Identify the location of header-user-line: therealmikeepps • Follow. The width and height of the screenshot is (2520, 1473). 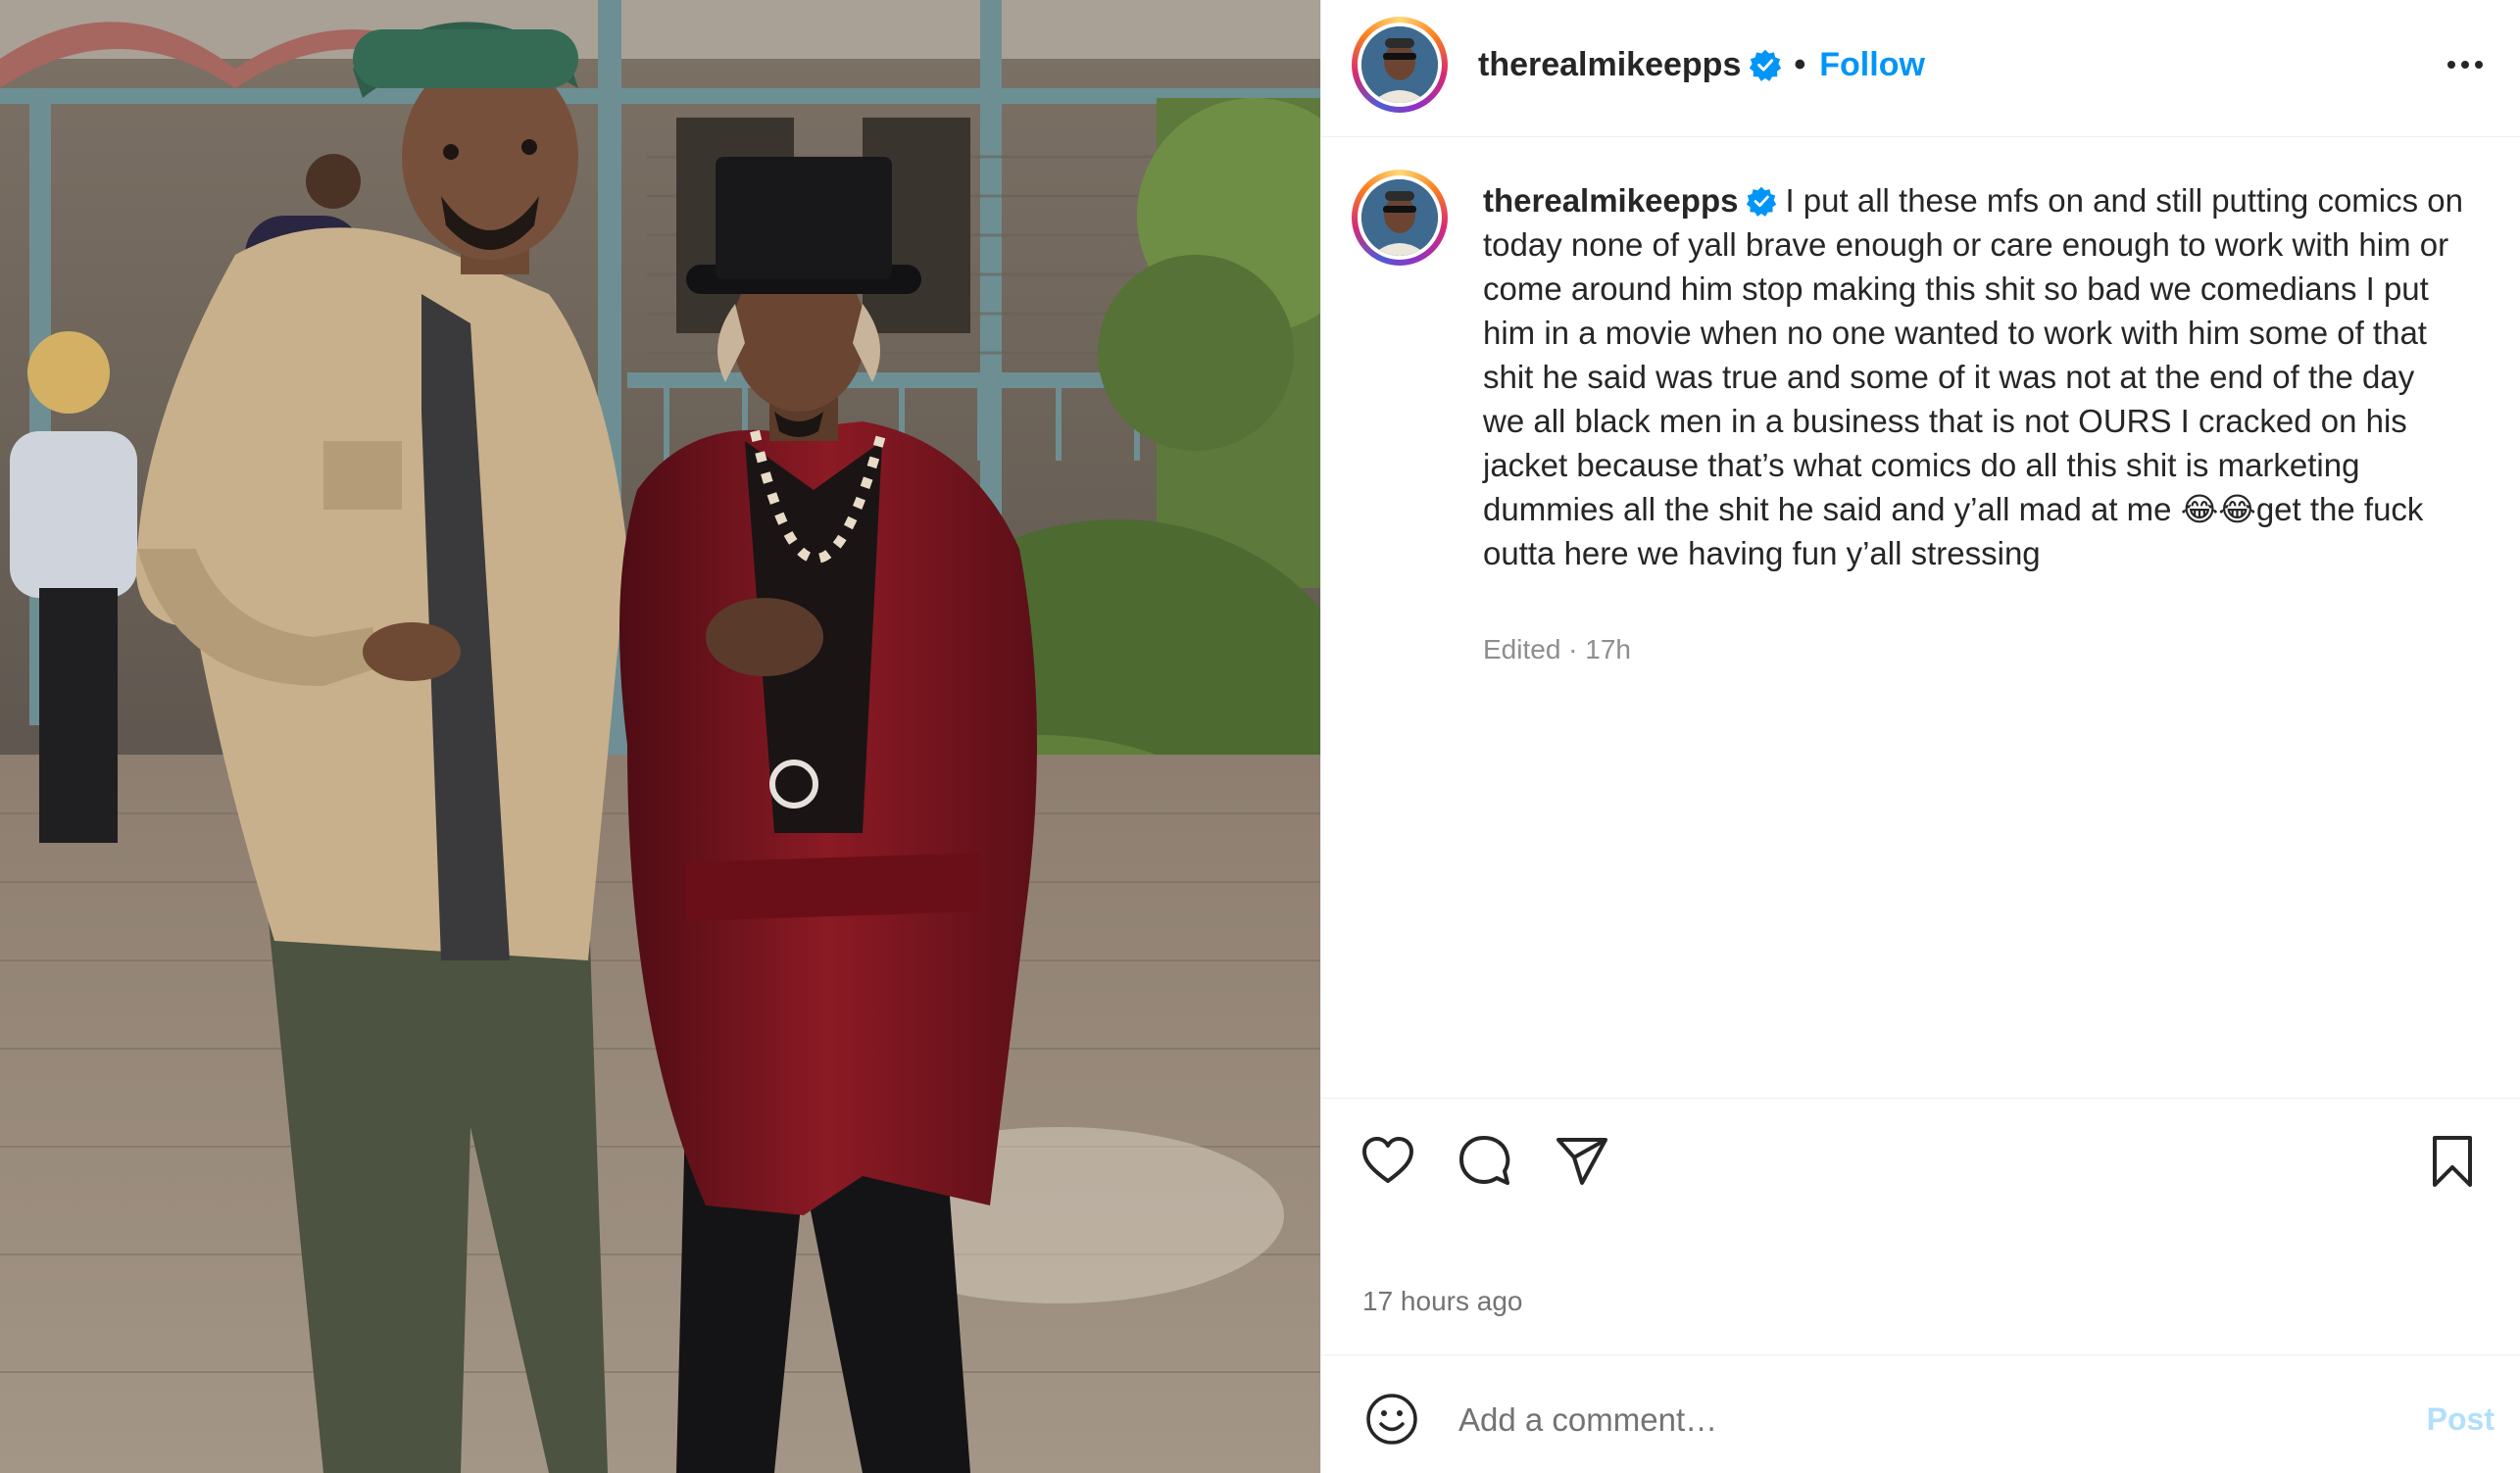
(1701, 64).